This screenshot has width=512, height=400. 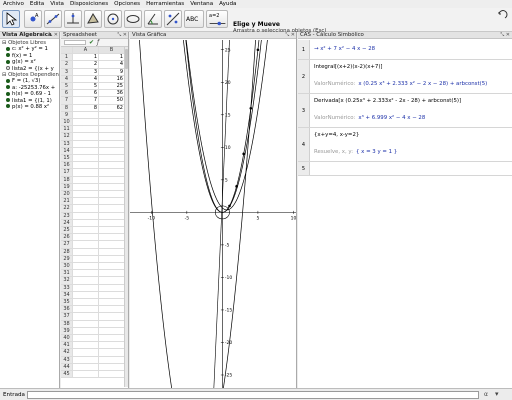 What do you see at coordinates (67, 252) in the screenshot?
I see `row-header: 28` at bounding box center [67, 252].